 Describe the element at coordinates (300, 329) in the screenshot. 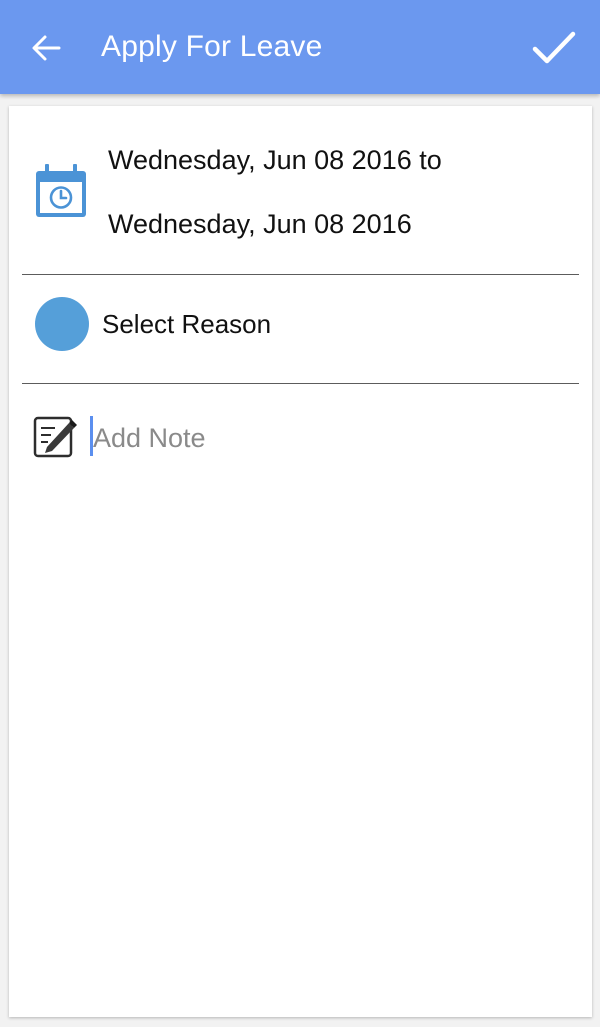

I see `reason-selector: Select Reason` at that location.